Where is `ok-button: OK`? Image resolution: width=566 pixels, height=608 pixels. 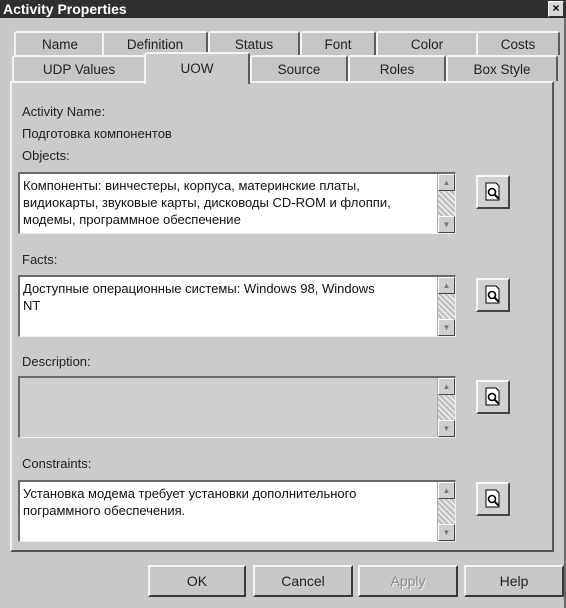
ok-button: OK is located at coordinates (197, 581).